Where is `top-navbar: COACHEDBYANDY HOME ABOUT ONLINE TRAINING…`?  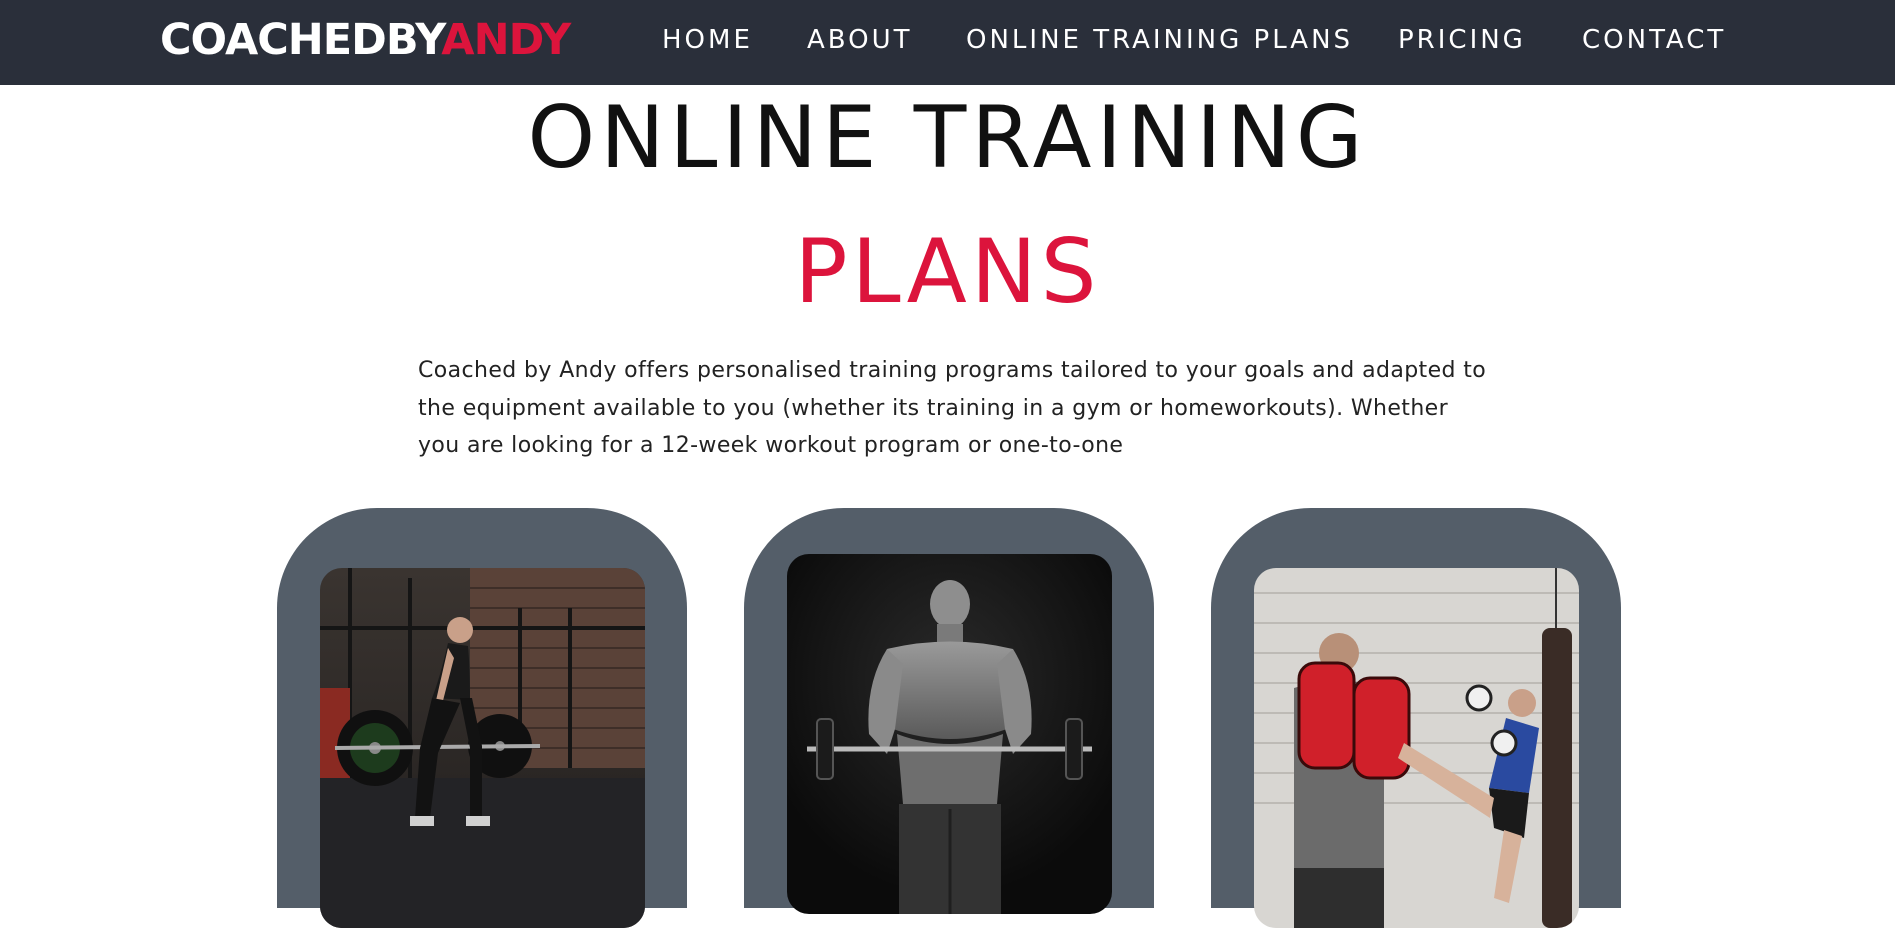 top-navbar: COACHEDBYANDY HOME ABOUT ONLINE TRAINING… is located at coordinates (947, 42).